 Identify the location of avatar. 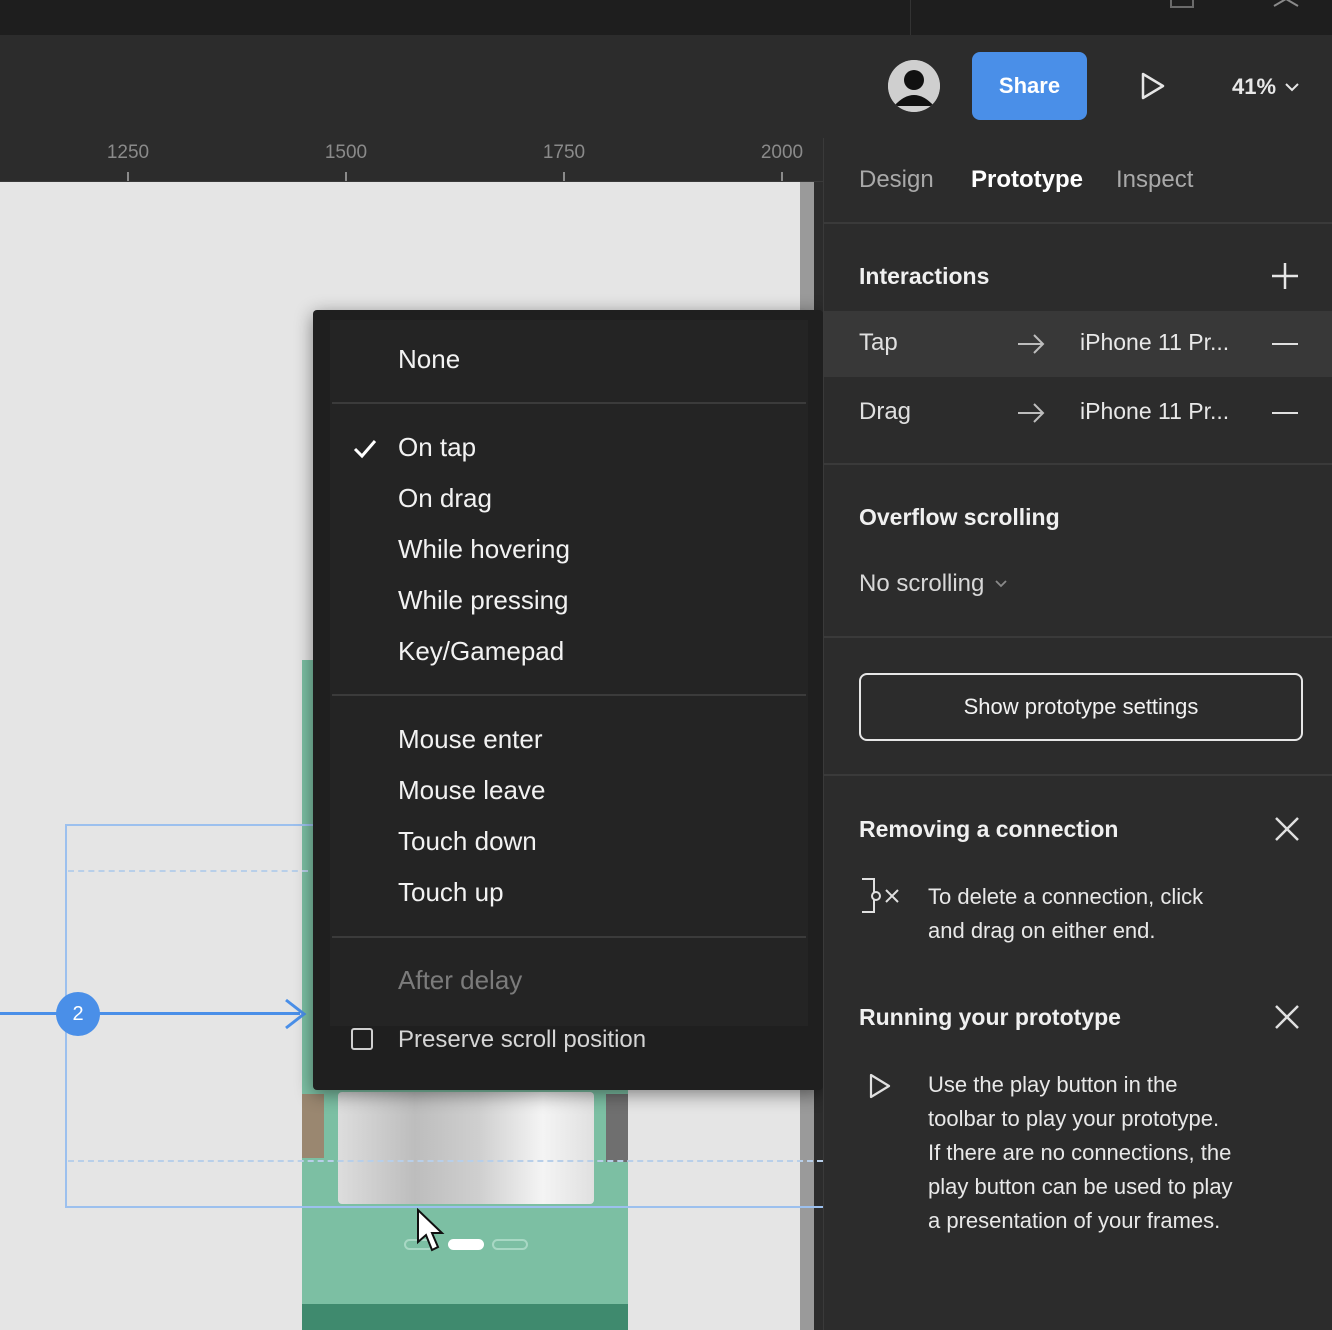
(914, 86).